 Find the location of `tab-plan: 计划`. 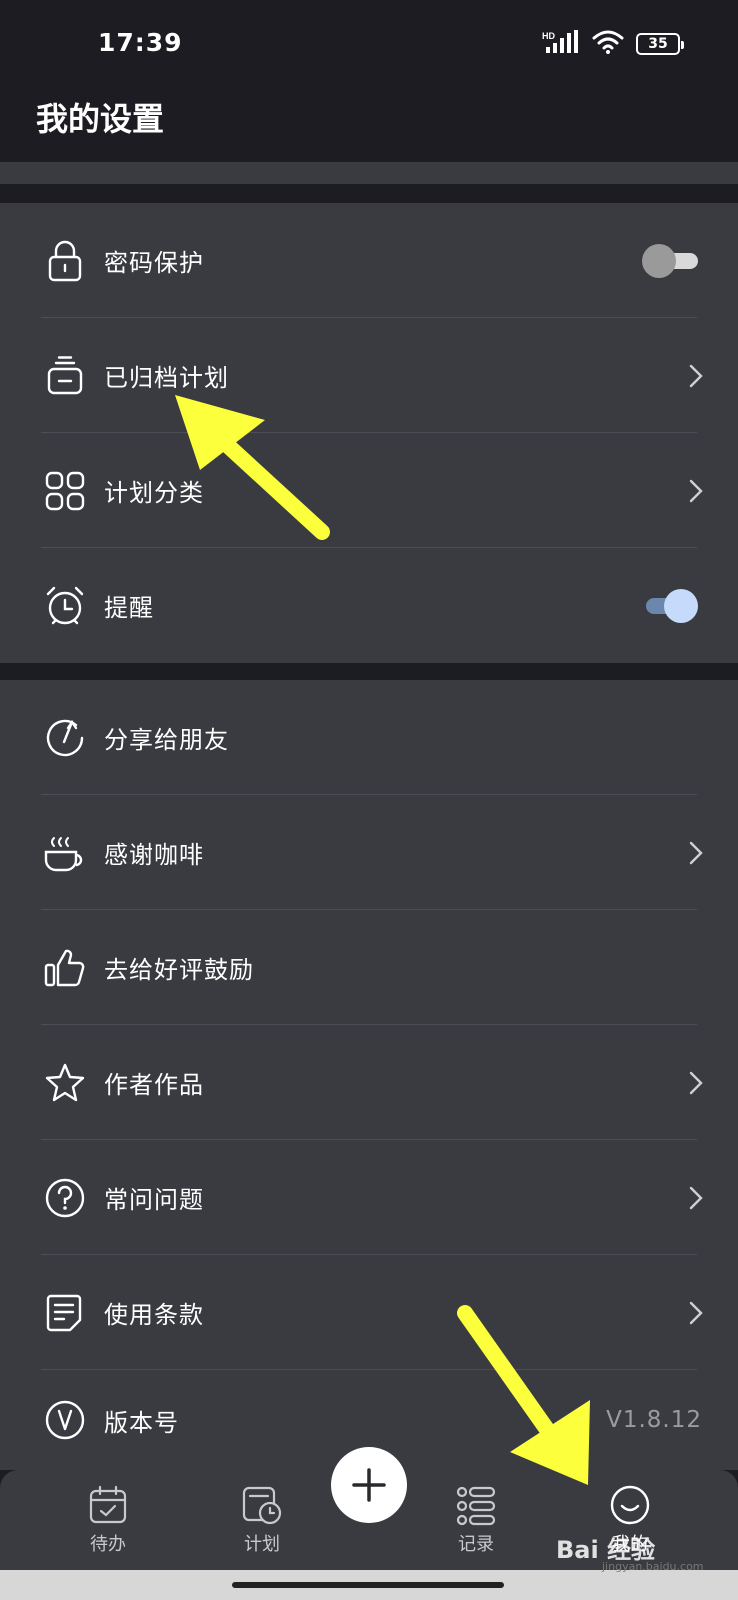

tab-plan: 计划 is located at coordinates (262, 1520).